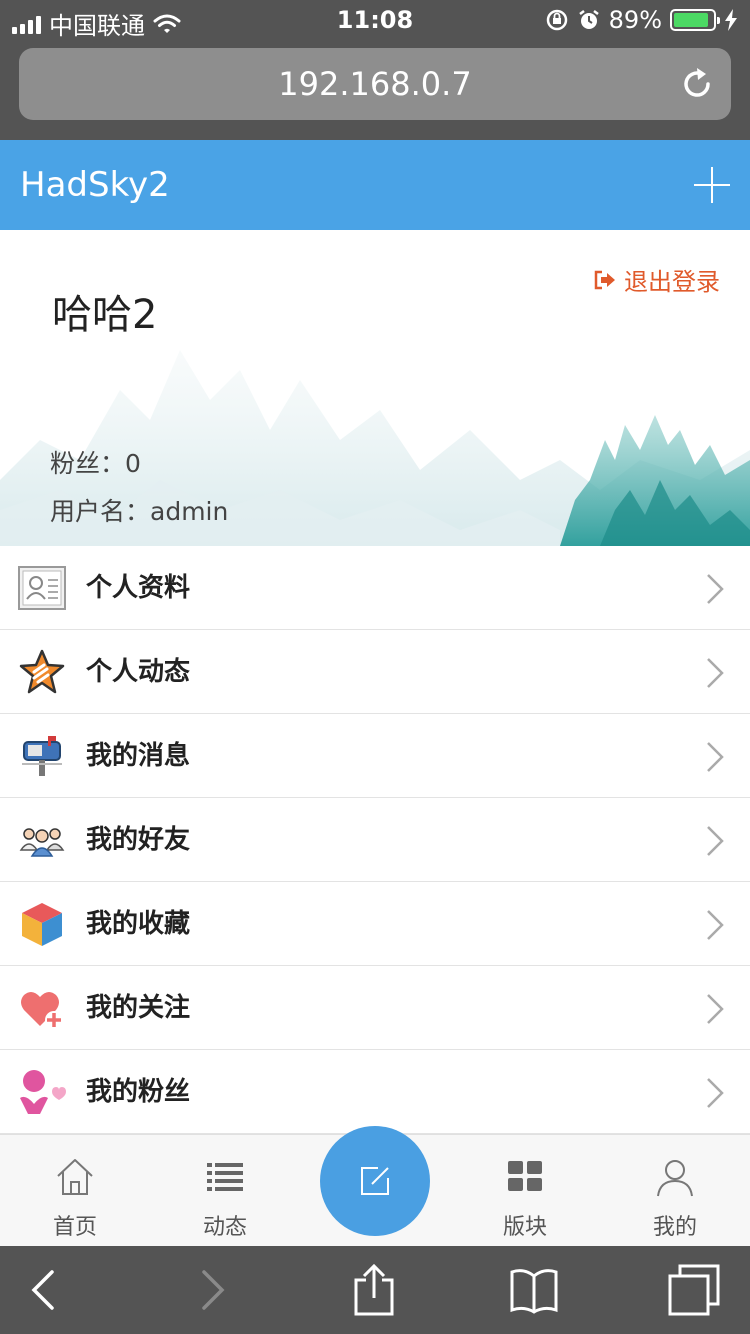  Describe the element at coordinates (224, 1227) in the screenshot. I see `tab-label: 动态` at that location.